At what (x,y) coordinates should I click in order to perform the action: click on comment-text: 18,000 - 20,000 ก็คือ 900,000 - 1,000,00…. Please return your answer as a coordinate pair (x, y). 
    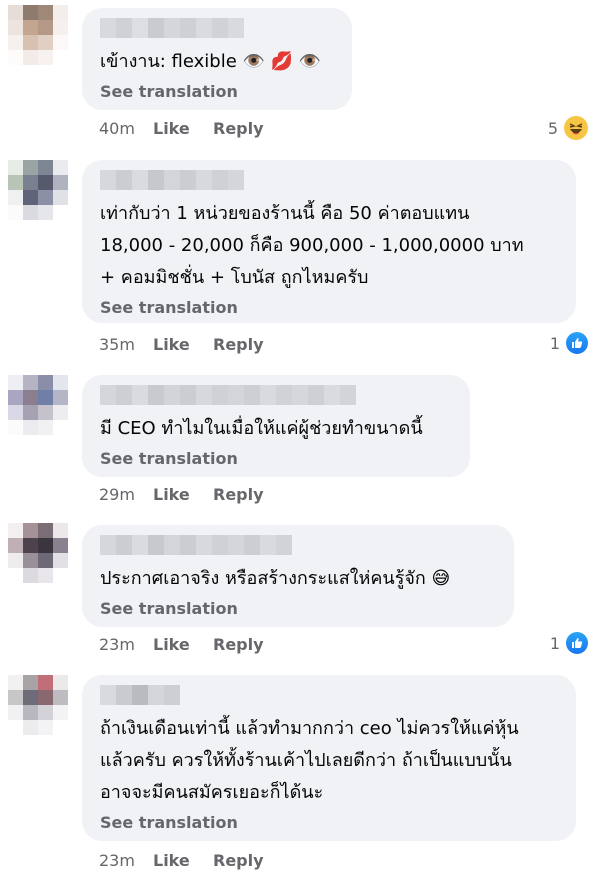
    Looking at the image, I should click on (312, 245).